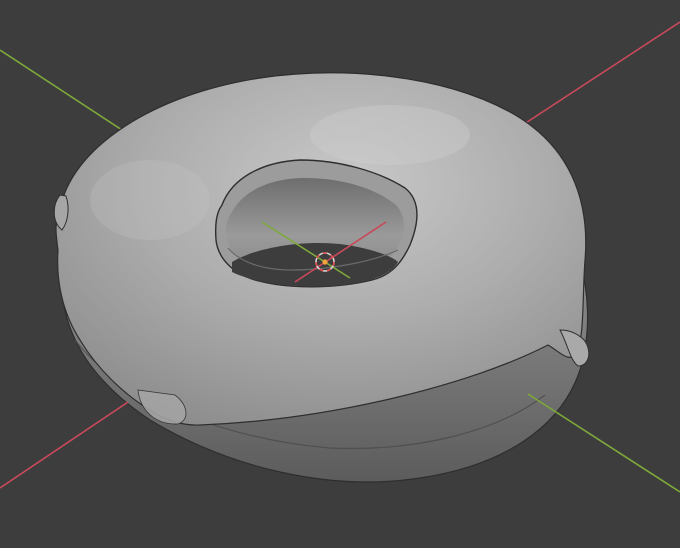  Describe the element at coordinates (150, 200) in the screenshot. I see `icing-highlight-left` at that location.